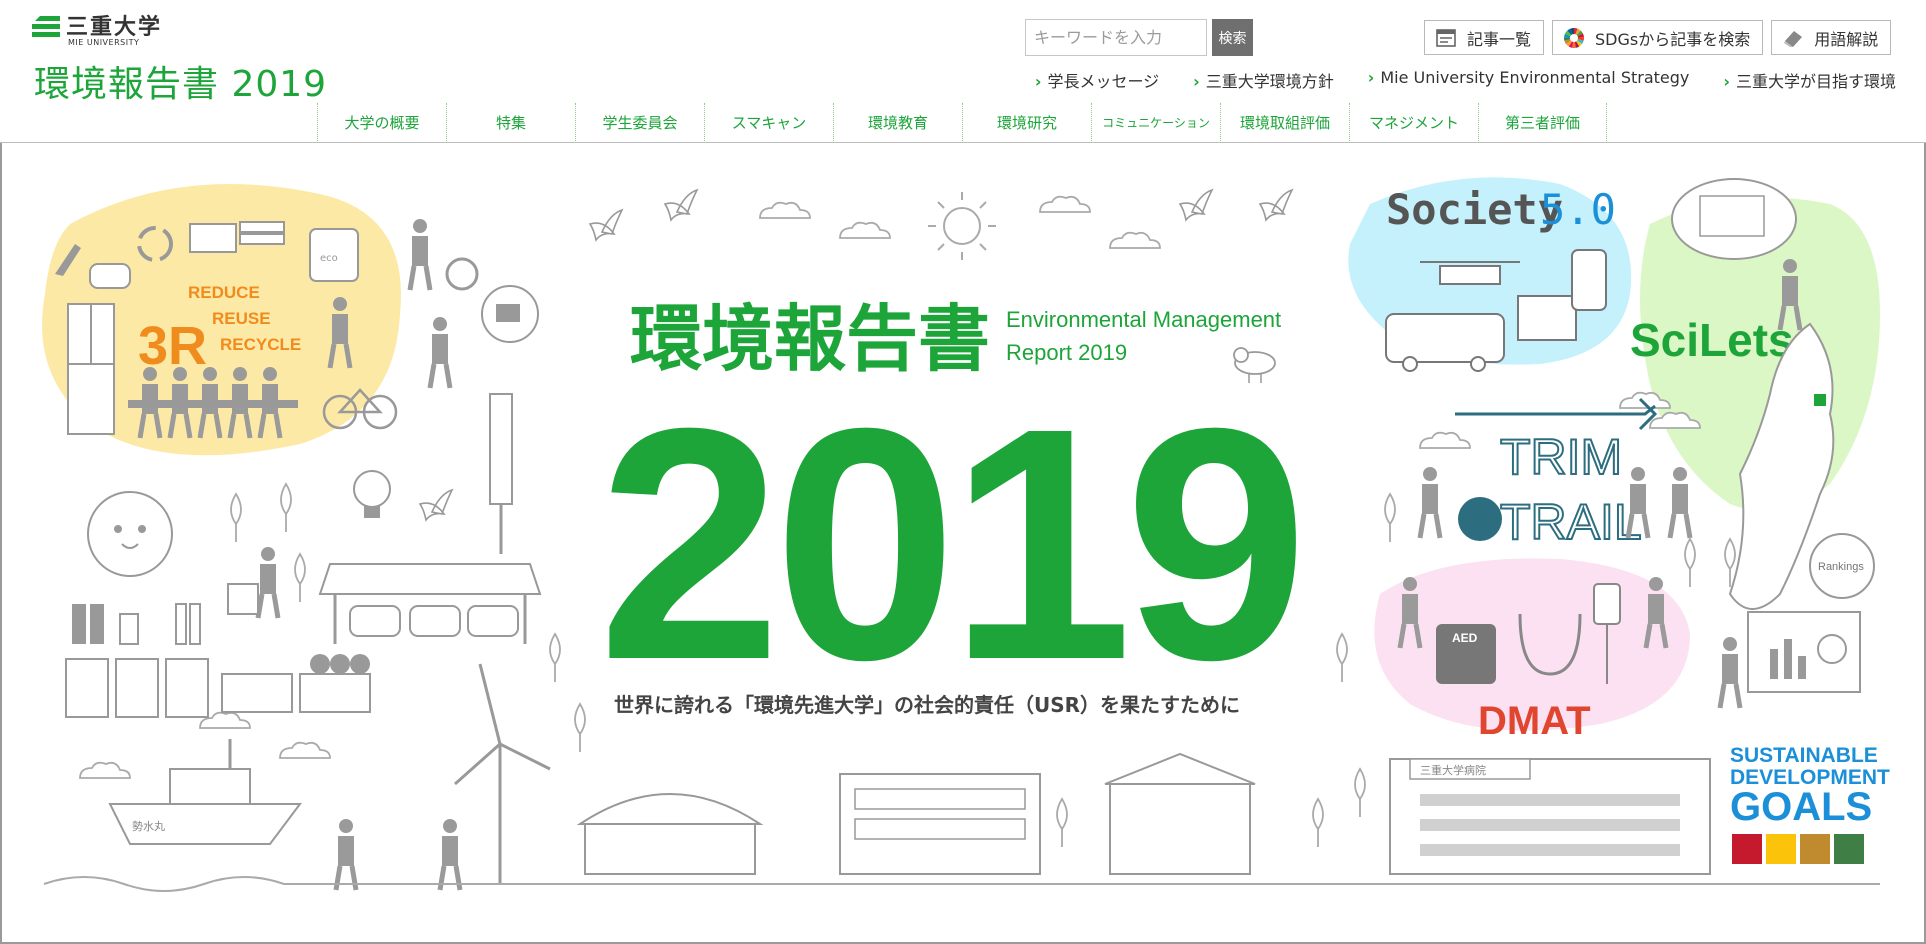  I want to click on society-version: 5.0, so click(1578, 209).